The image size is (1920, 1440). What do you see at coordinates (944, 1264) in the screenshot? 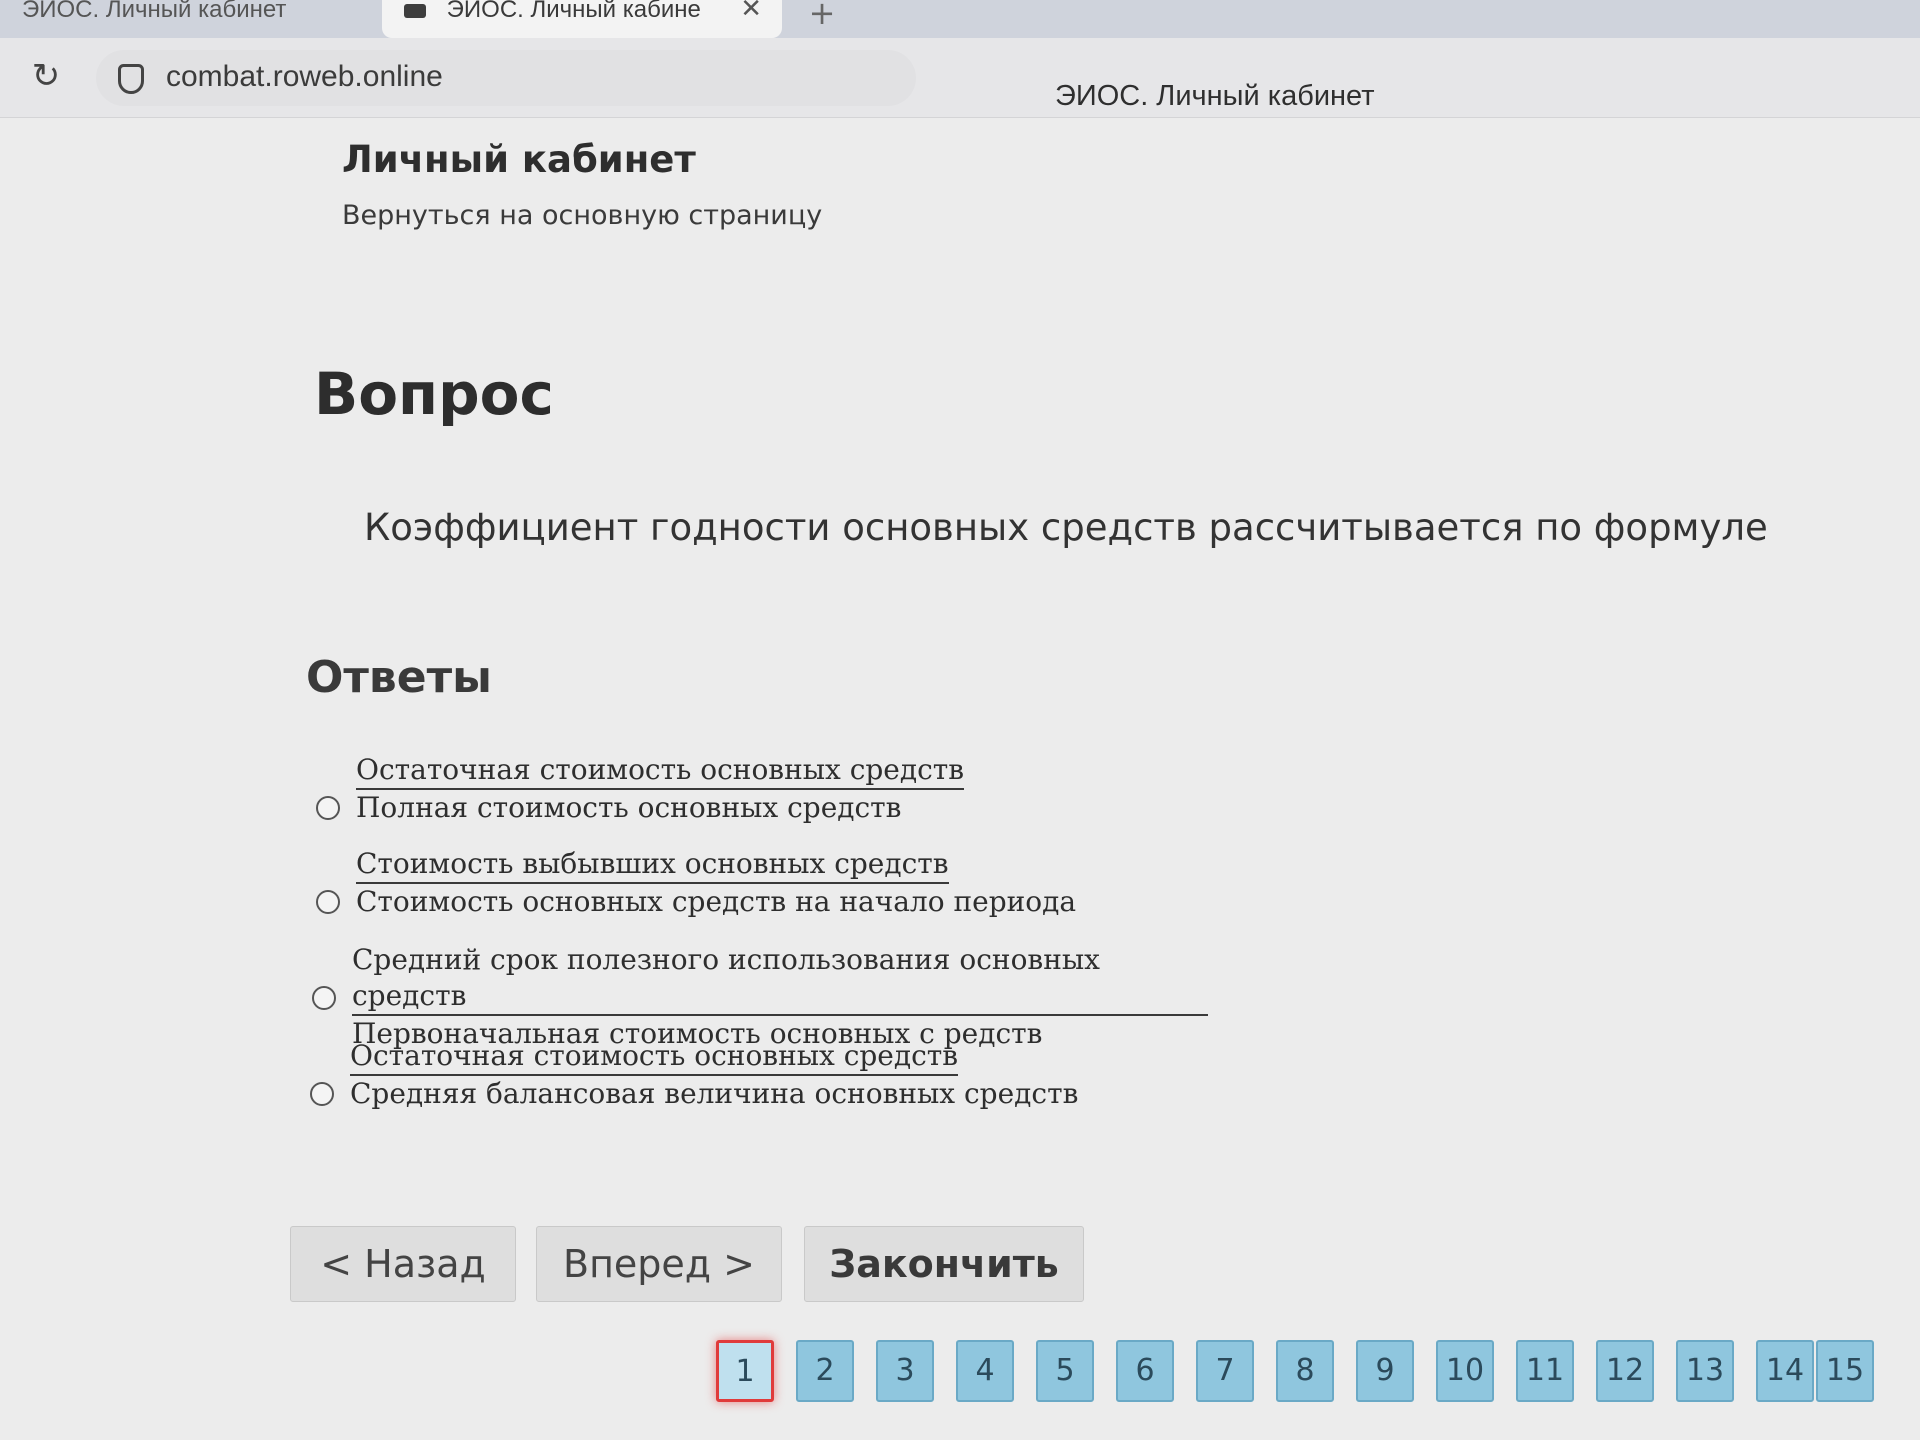
I see `finish-button: Закончить` at bounding box center [944, 1264].